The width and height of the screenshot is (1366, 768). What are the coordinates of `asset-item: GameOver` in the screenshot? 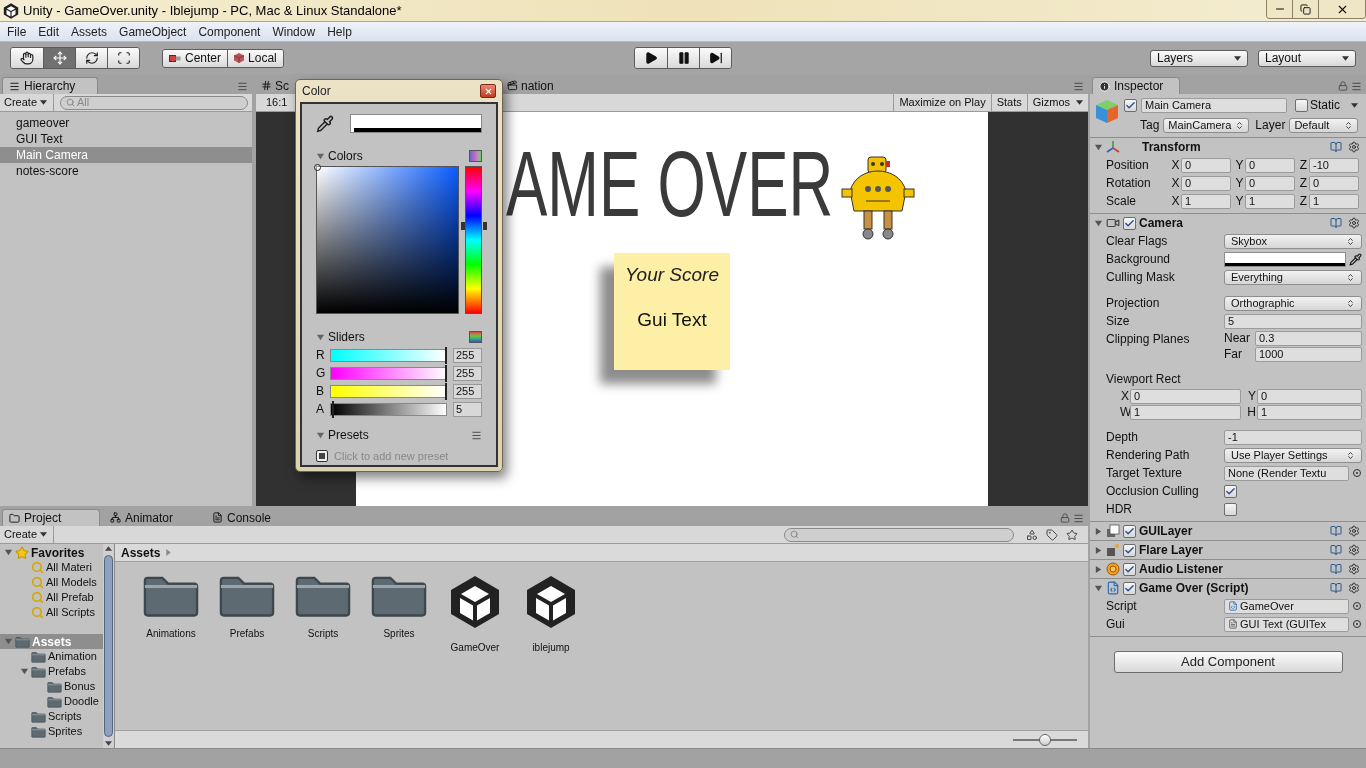 It's located at (475, 613).